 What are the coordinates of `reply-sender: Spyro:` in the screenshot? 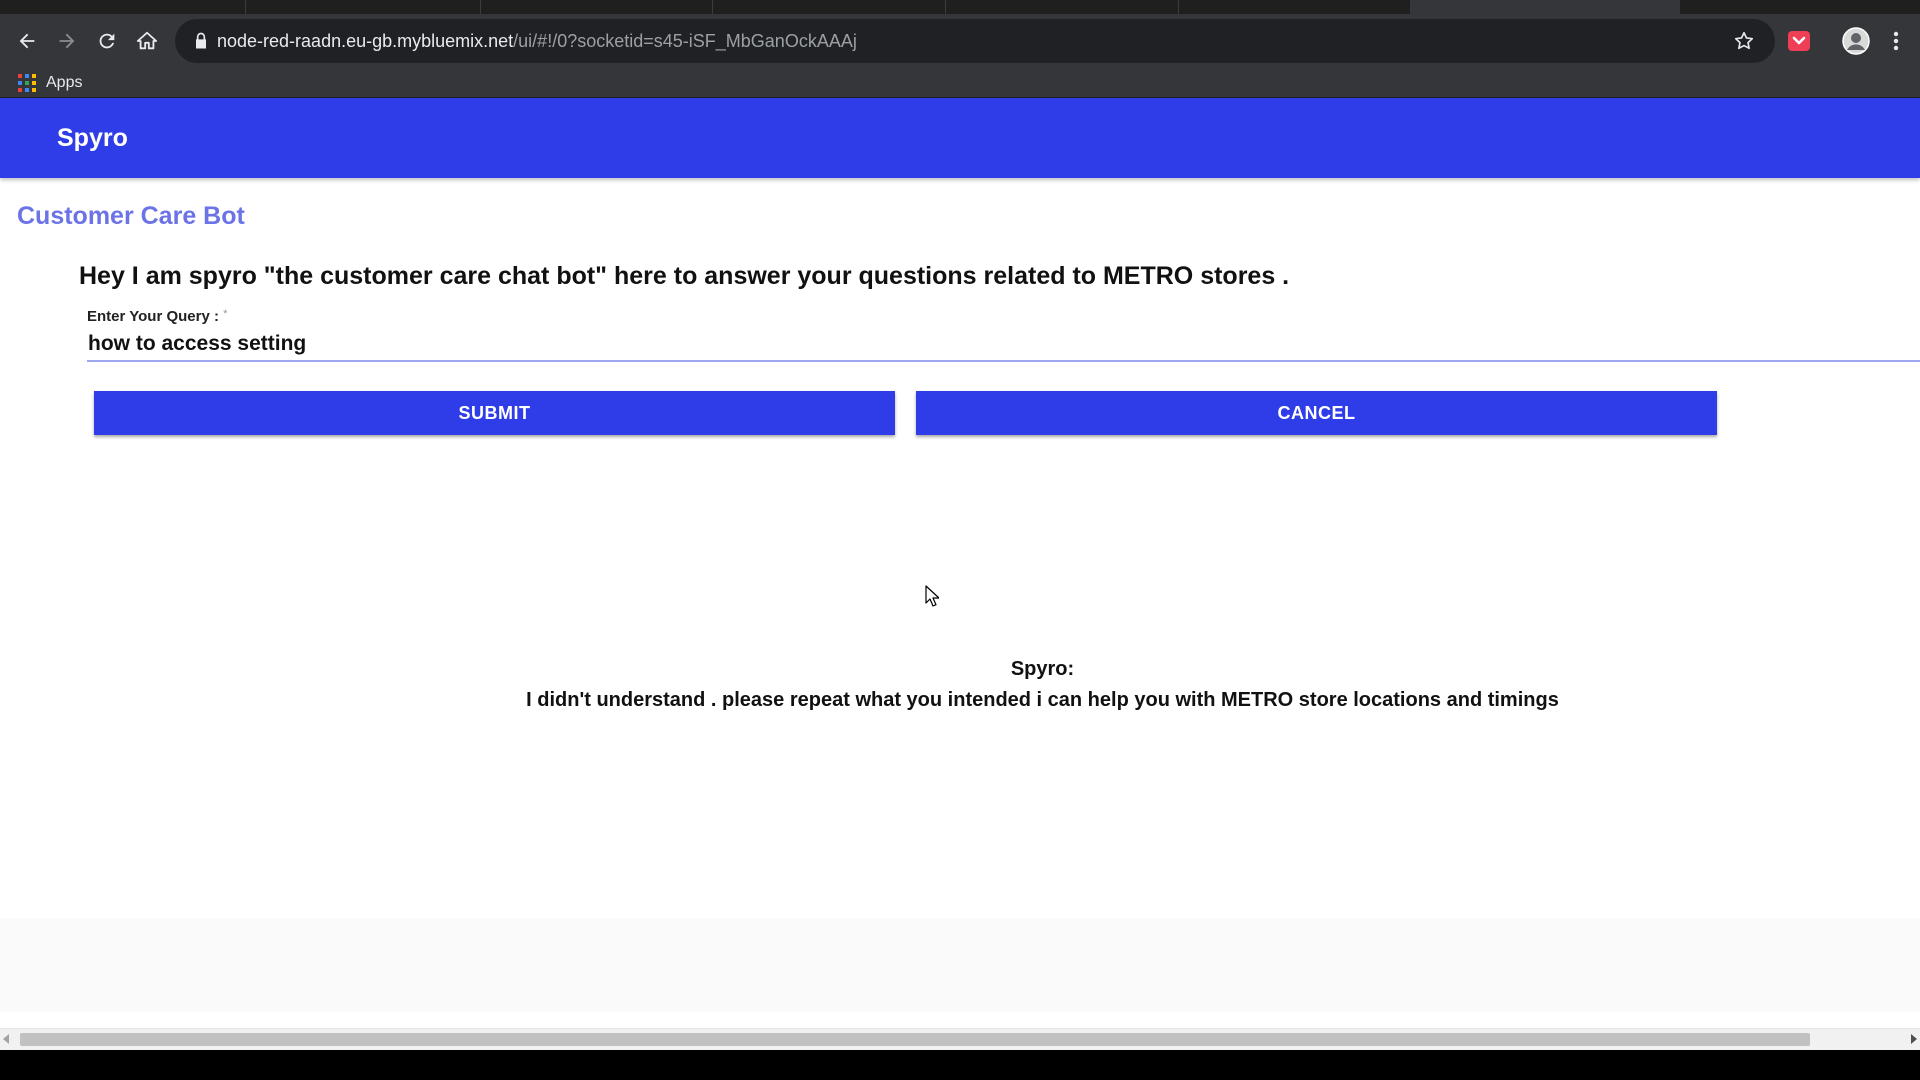 It's located at (1042, 669).